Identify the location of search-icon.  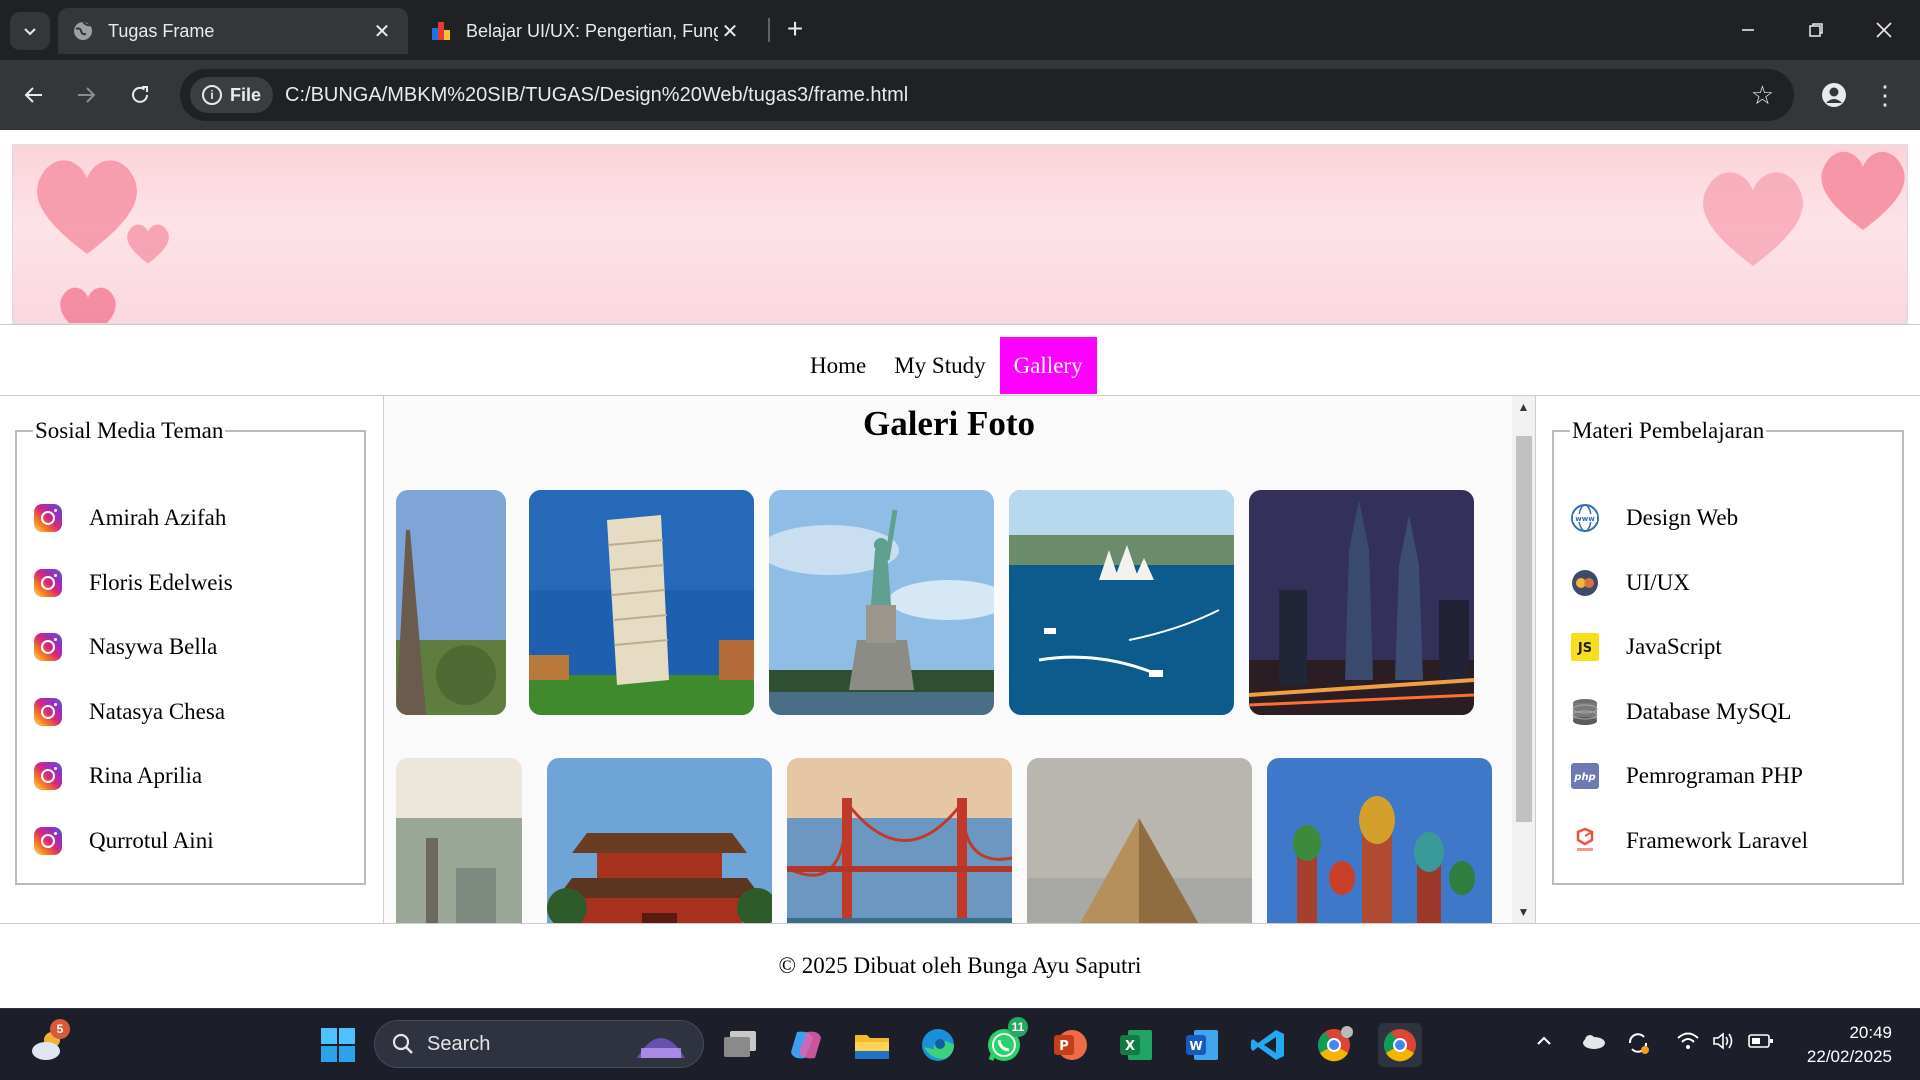
(402, 1043).